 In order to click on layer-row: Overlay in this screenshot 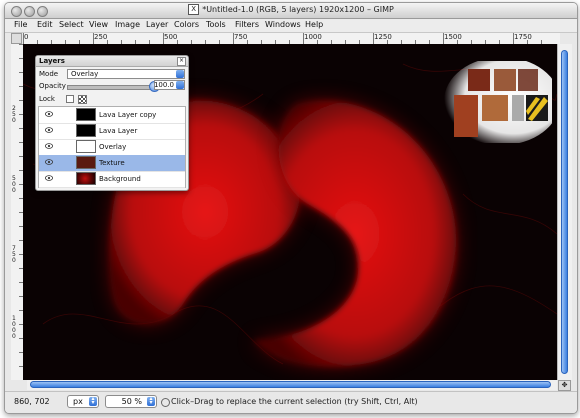, I will do `click(112, 147)`.